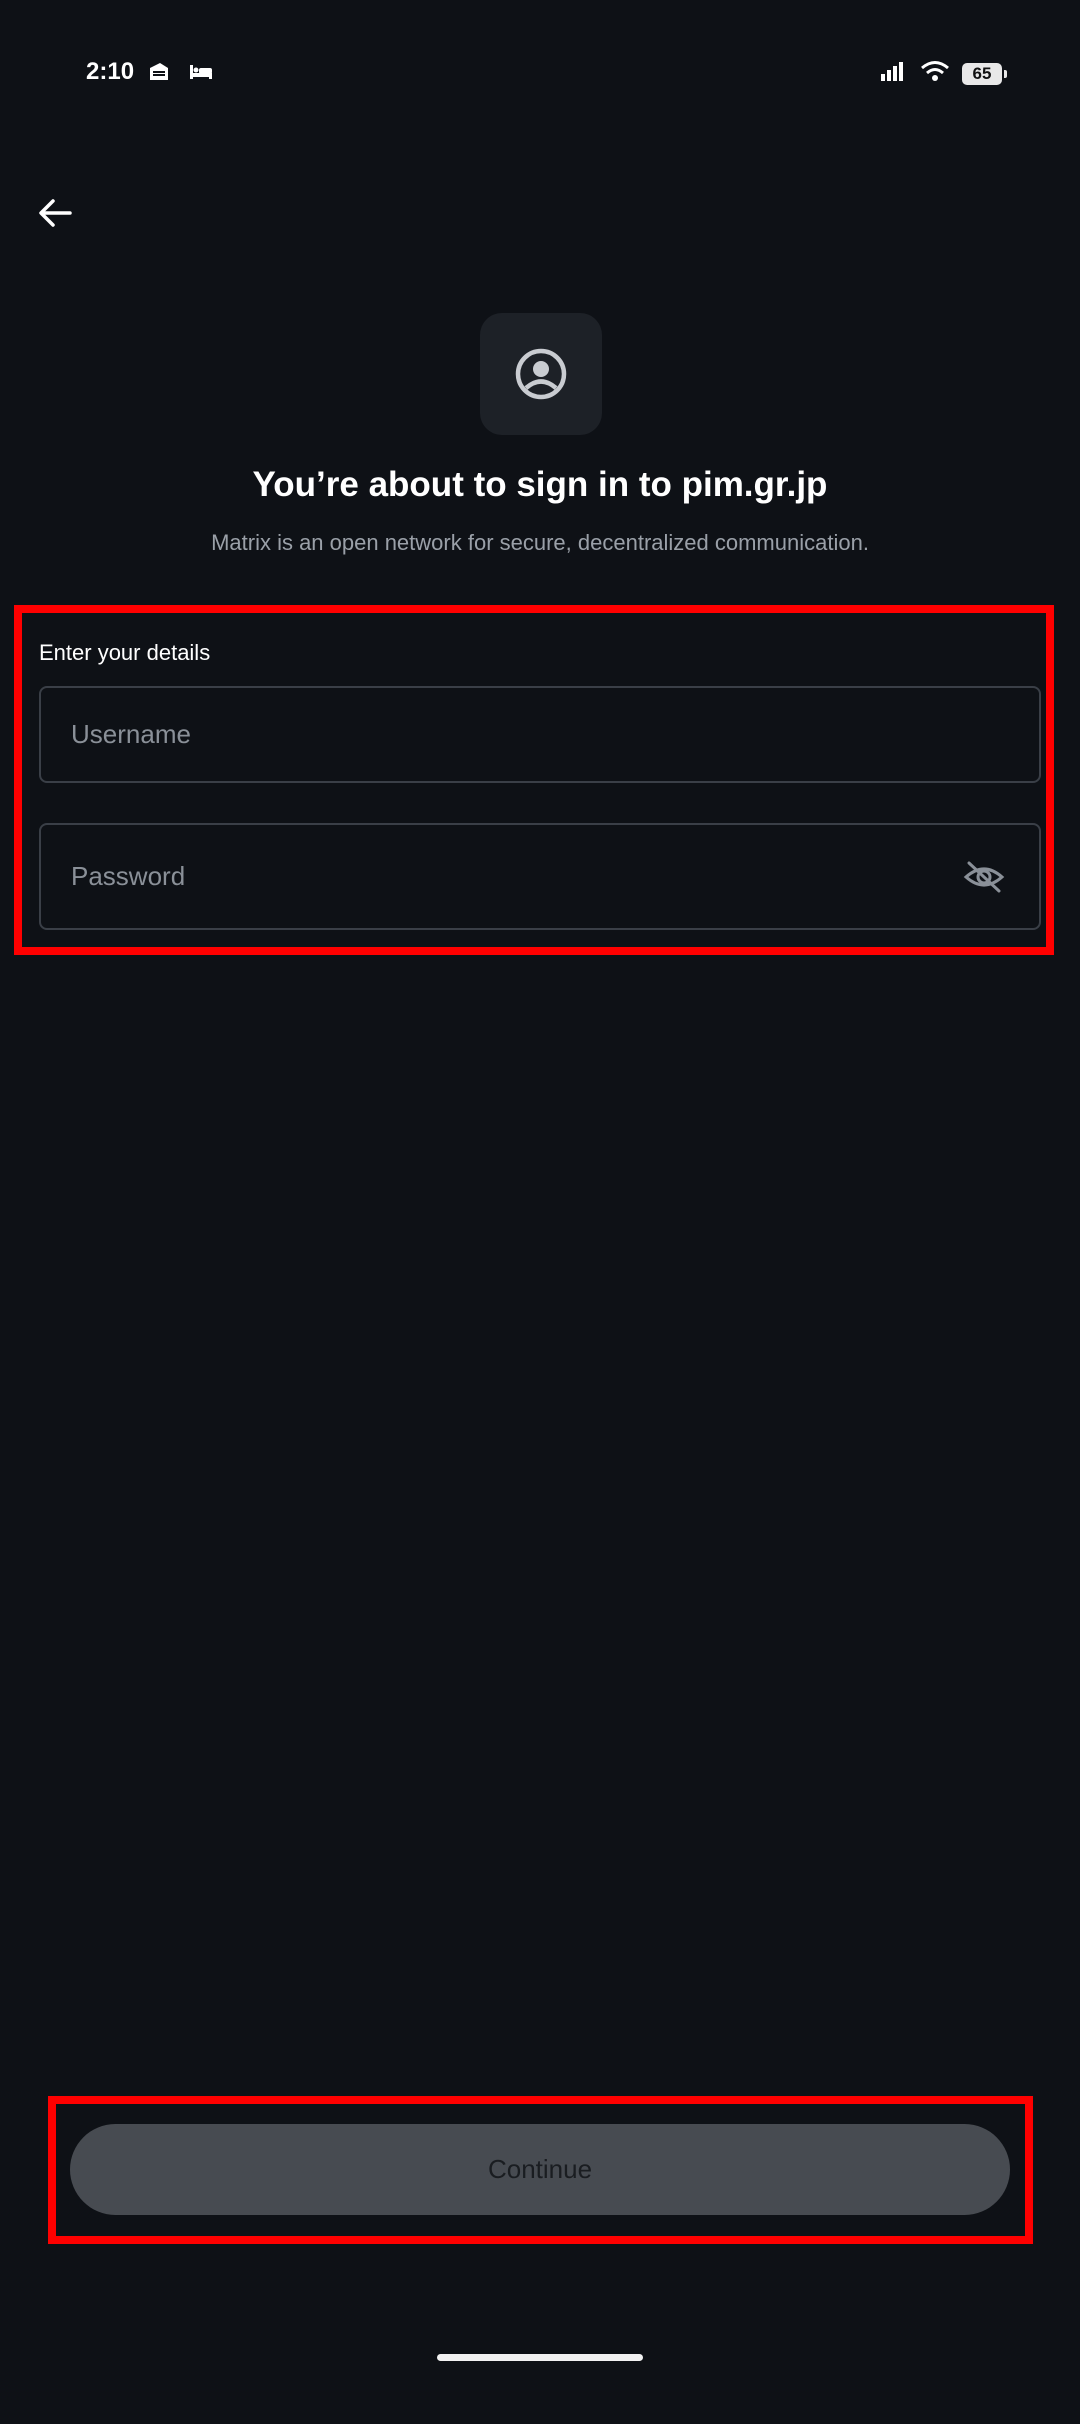 This screenshot has width=1080, height=2424. Describe the element at coordinates (125, 652) in the screenshot. I see `form-label: Enter your details` at that location.